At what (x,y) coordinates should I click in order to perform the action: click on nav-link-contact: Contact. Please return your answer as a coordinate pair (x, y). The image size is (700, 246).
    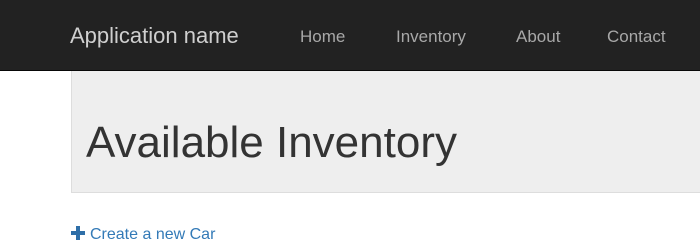
    Looking at the image, I should click on (636, 37).